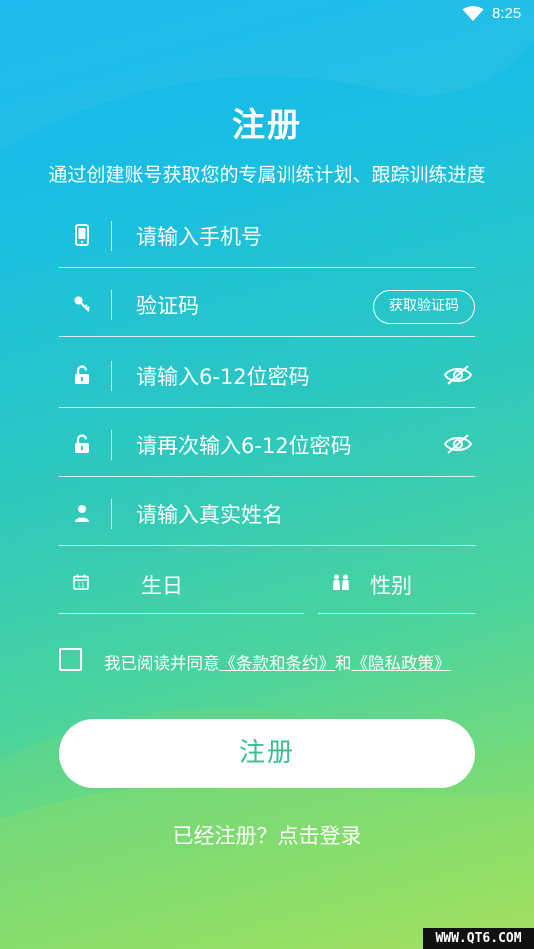 The image size is (534, 949). I want to click on page-title: 注册, so click(267, 124).